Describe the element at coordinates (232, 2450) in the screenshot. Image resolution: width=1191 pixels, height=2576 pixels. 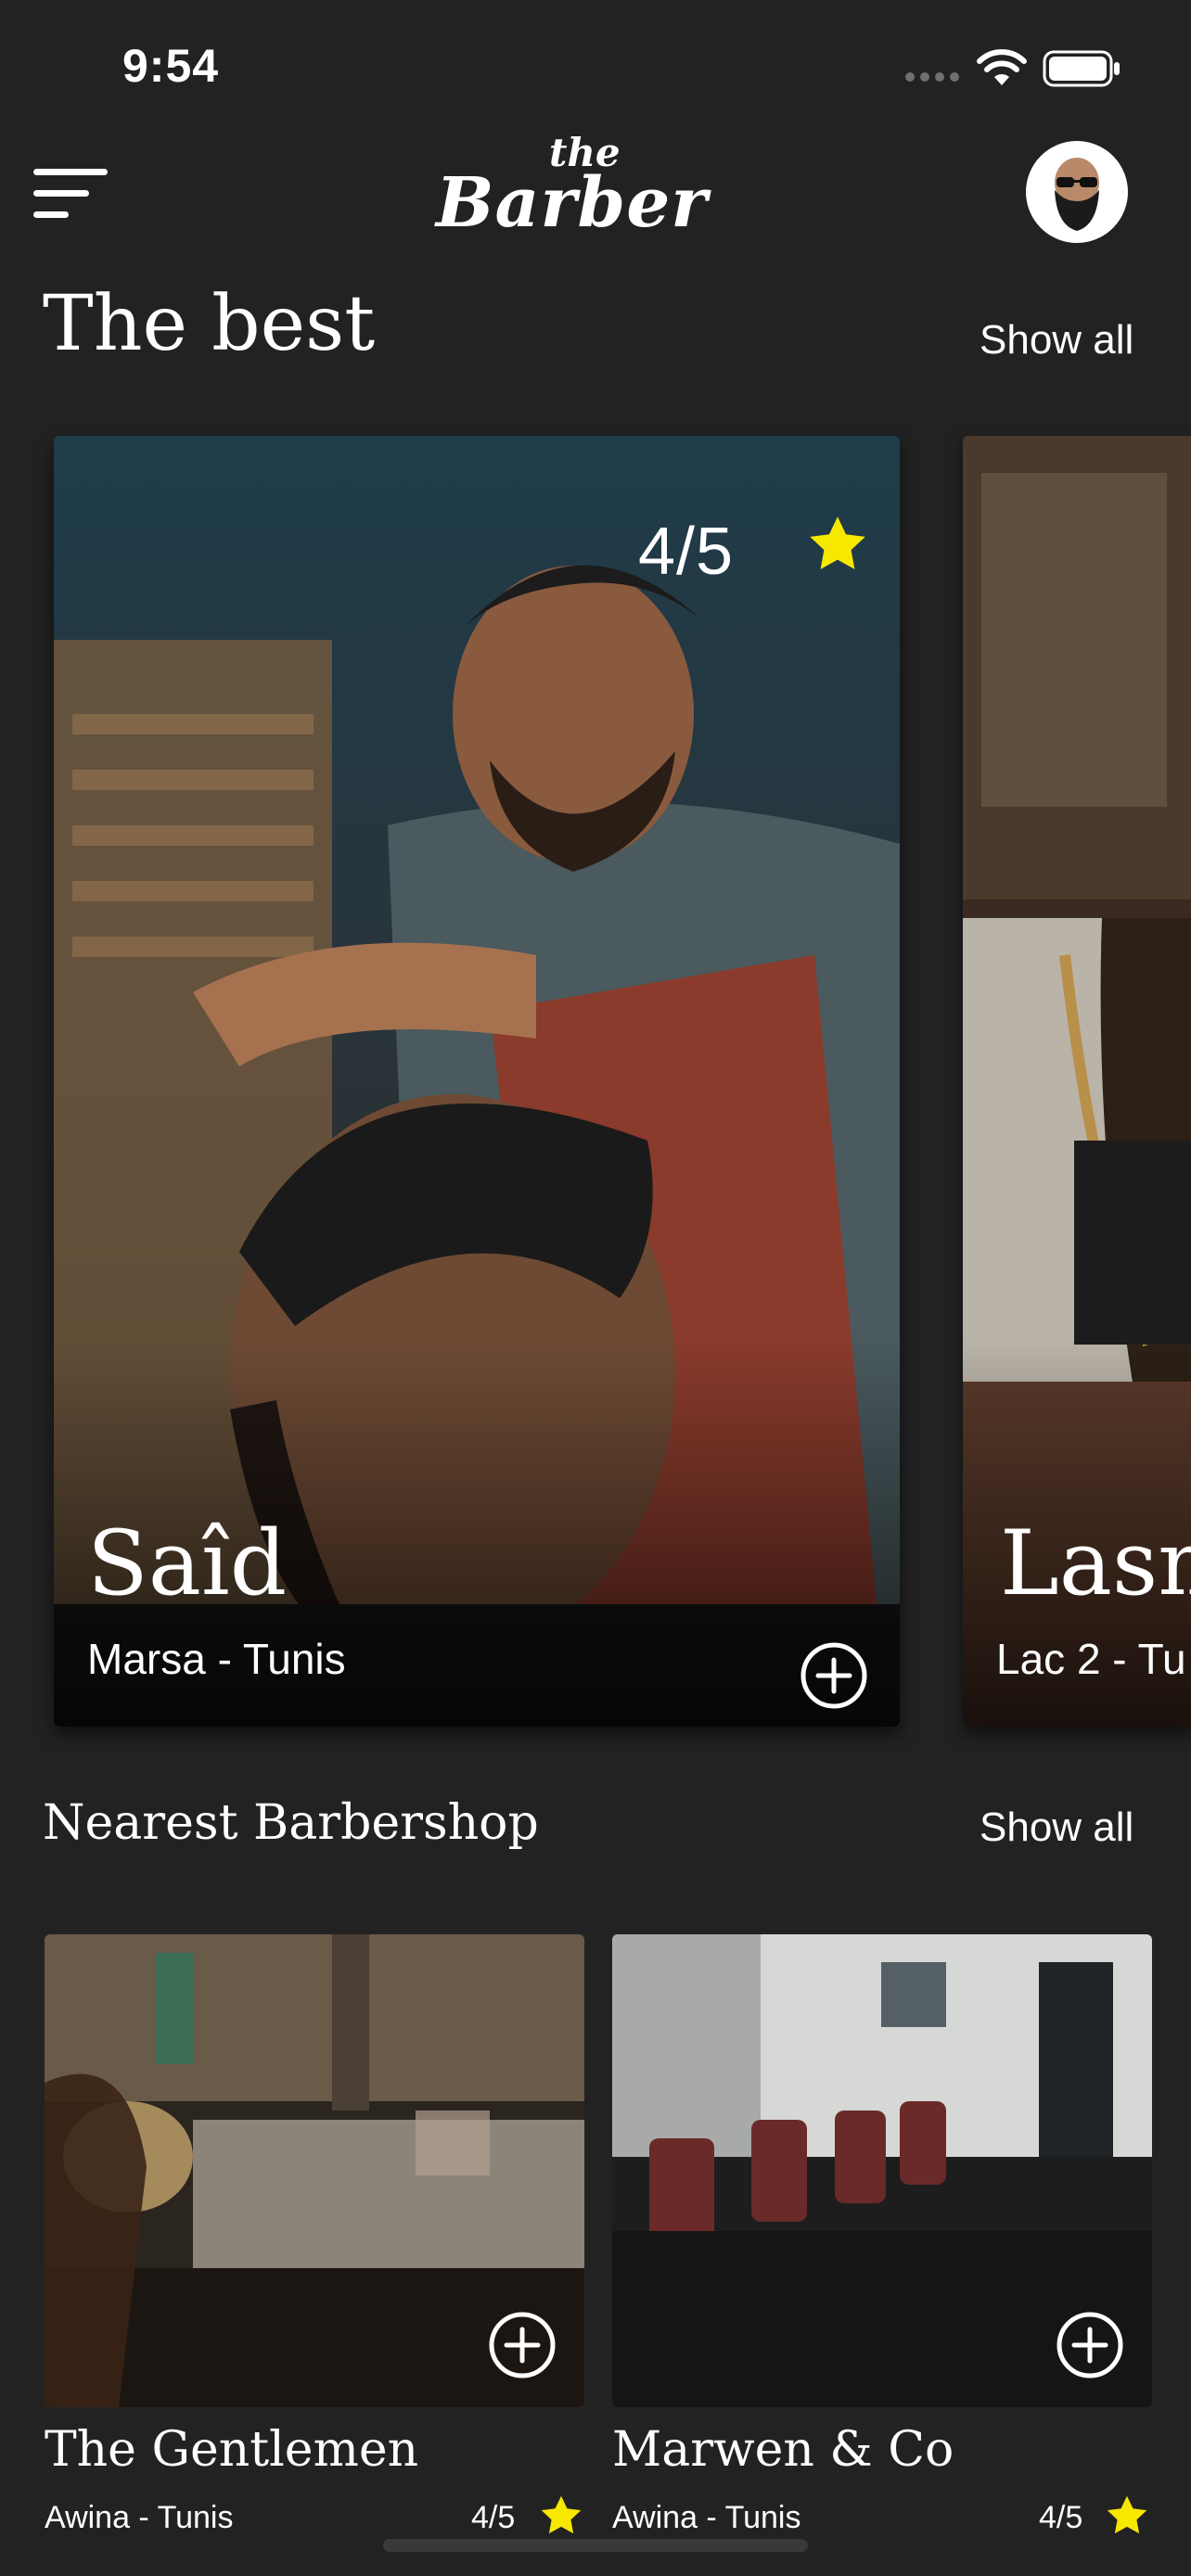
I see `shop-name: The Gentlemen` at that location.